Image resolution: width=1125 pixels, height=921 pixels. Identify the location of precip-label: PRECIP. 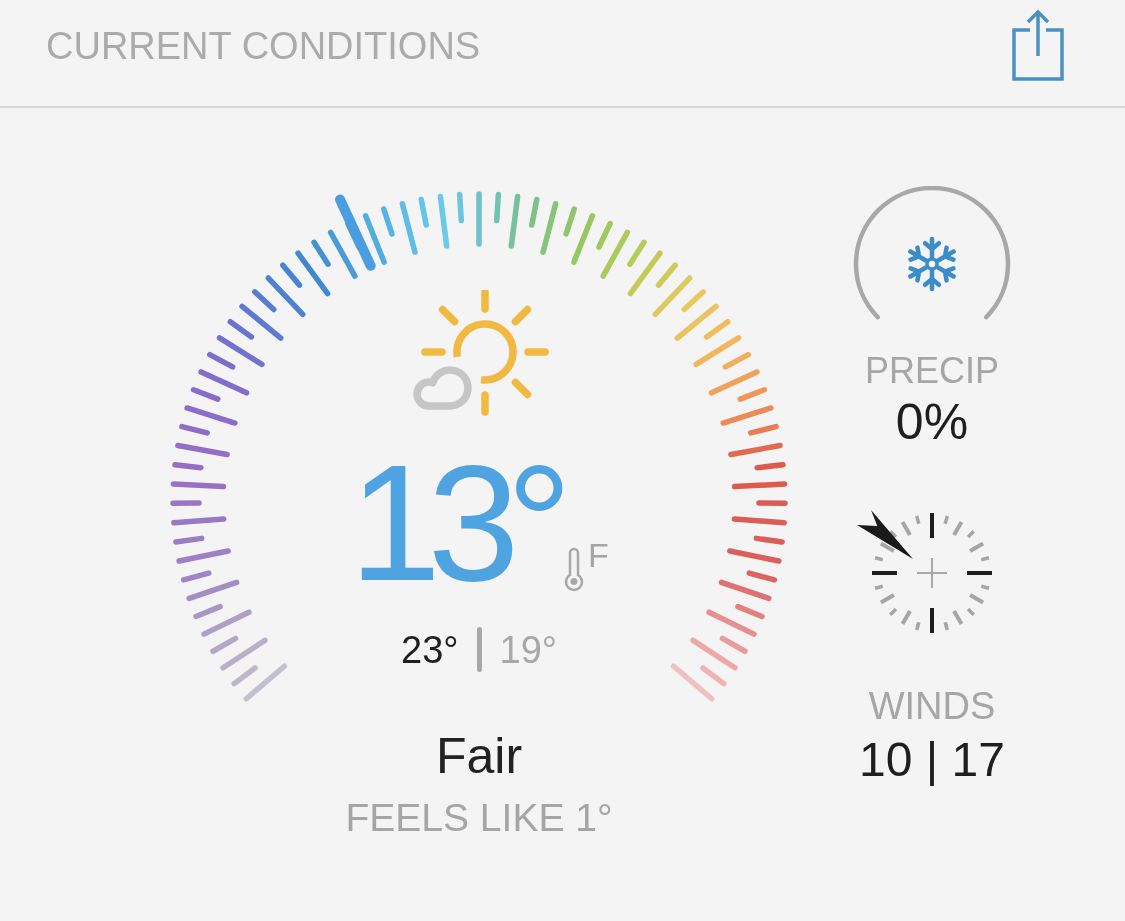
(931, 371).